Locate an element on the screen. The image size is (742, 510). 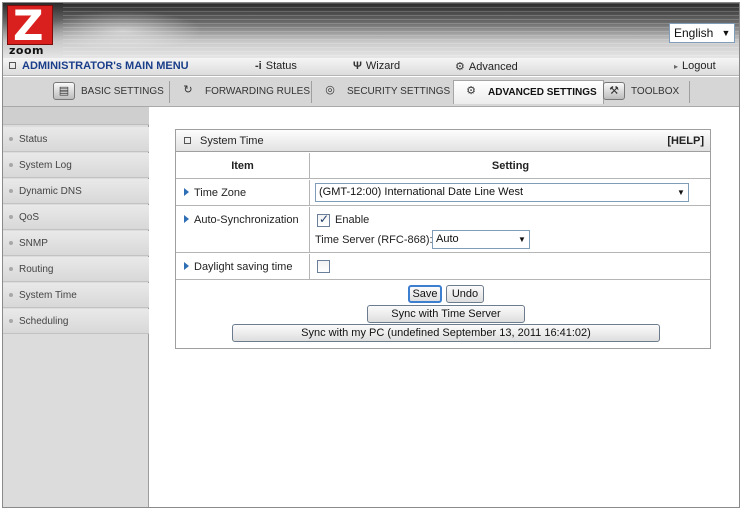
sidebar-item-dynamic-dns: Dynamic DNS is located at coordinates (76, 191).